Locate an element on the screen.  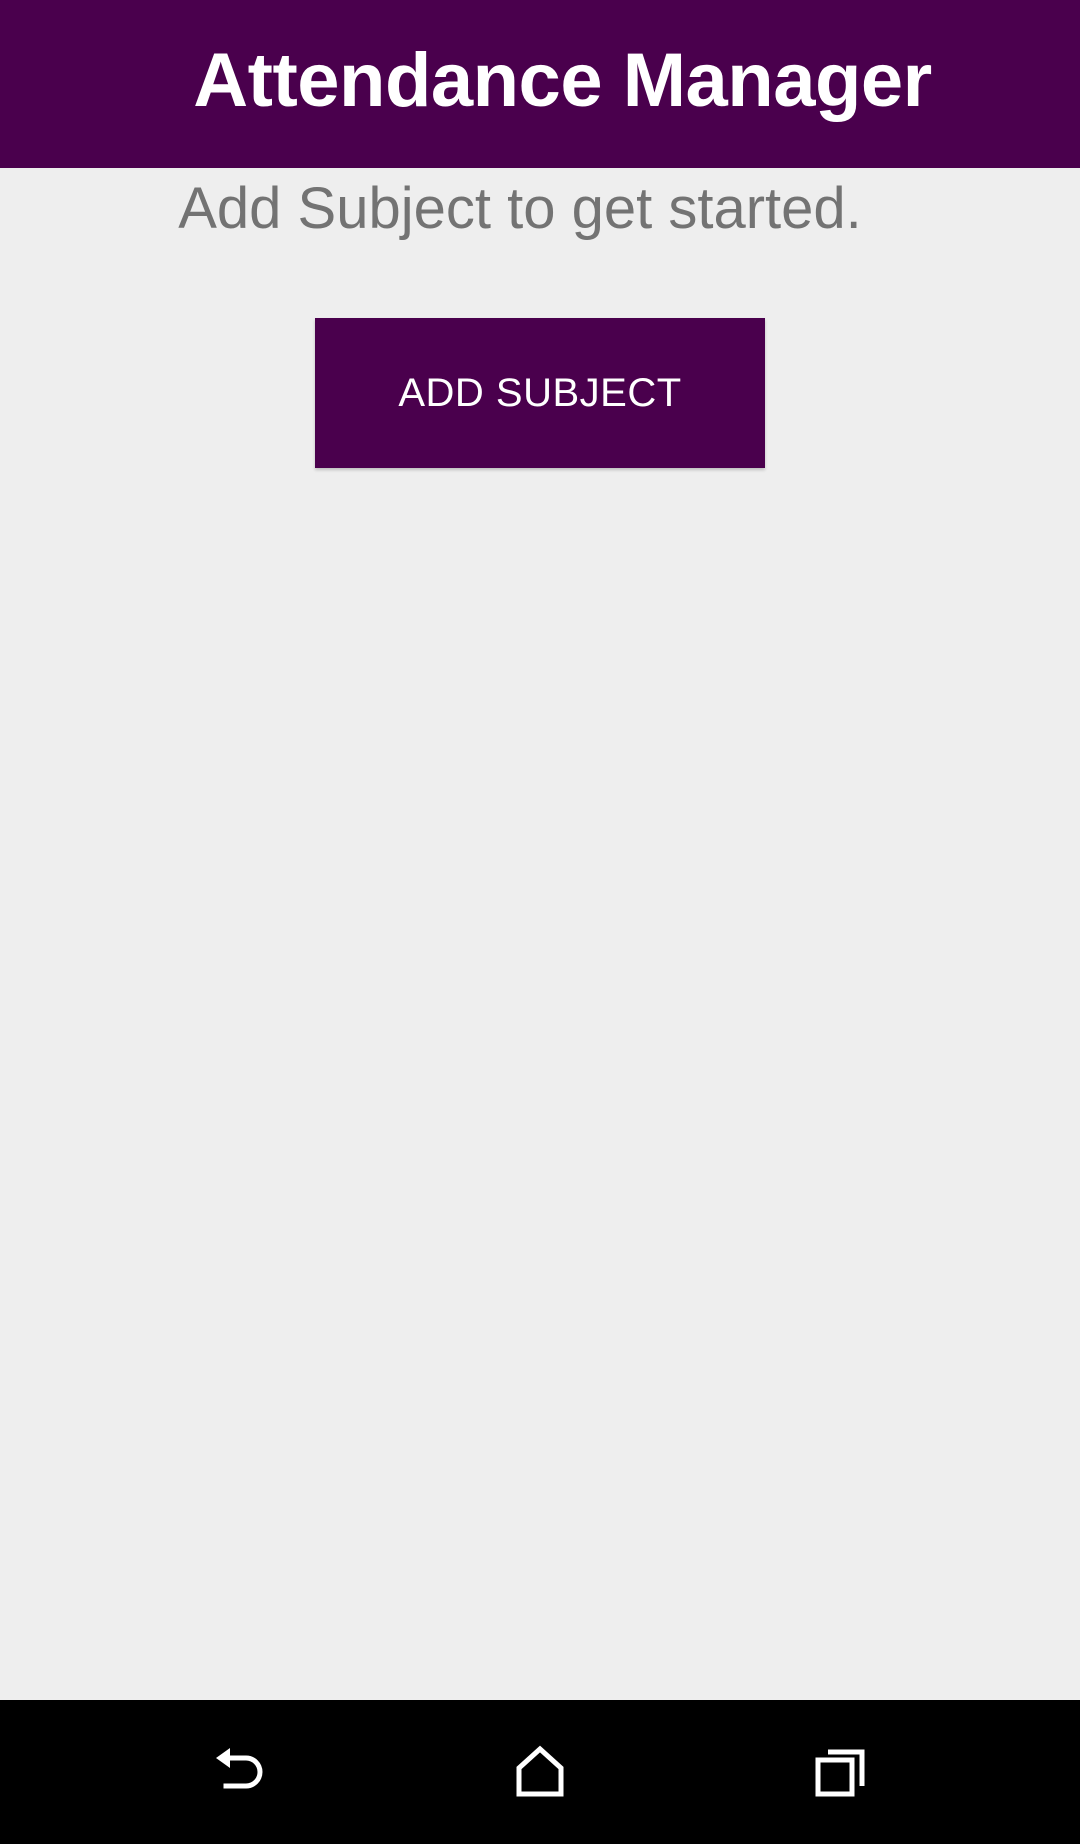
recents-icon is located at coordinates (840, 1772).